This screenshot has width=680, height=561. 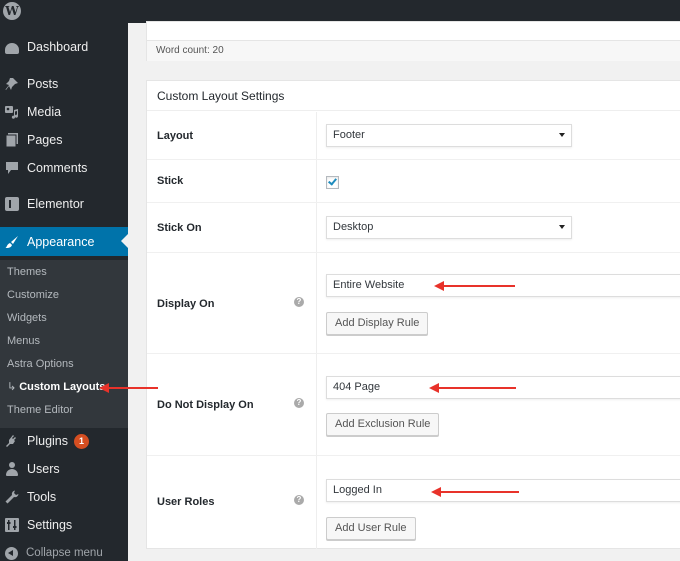 I want to click on word-count: Word count: 20, so click(x=413, y=50).